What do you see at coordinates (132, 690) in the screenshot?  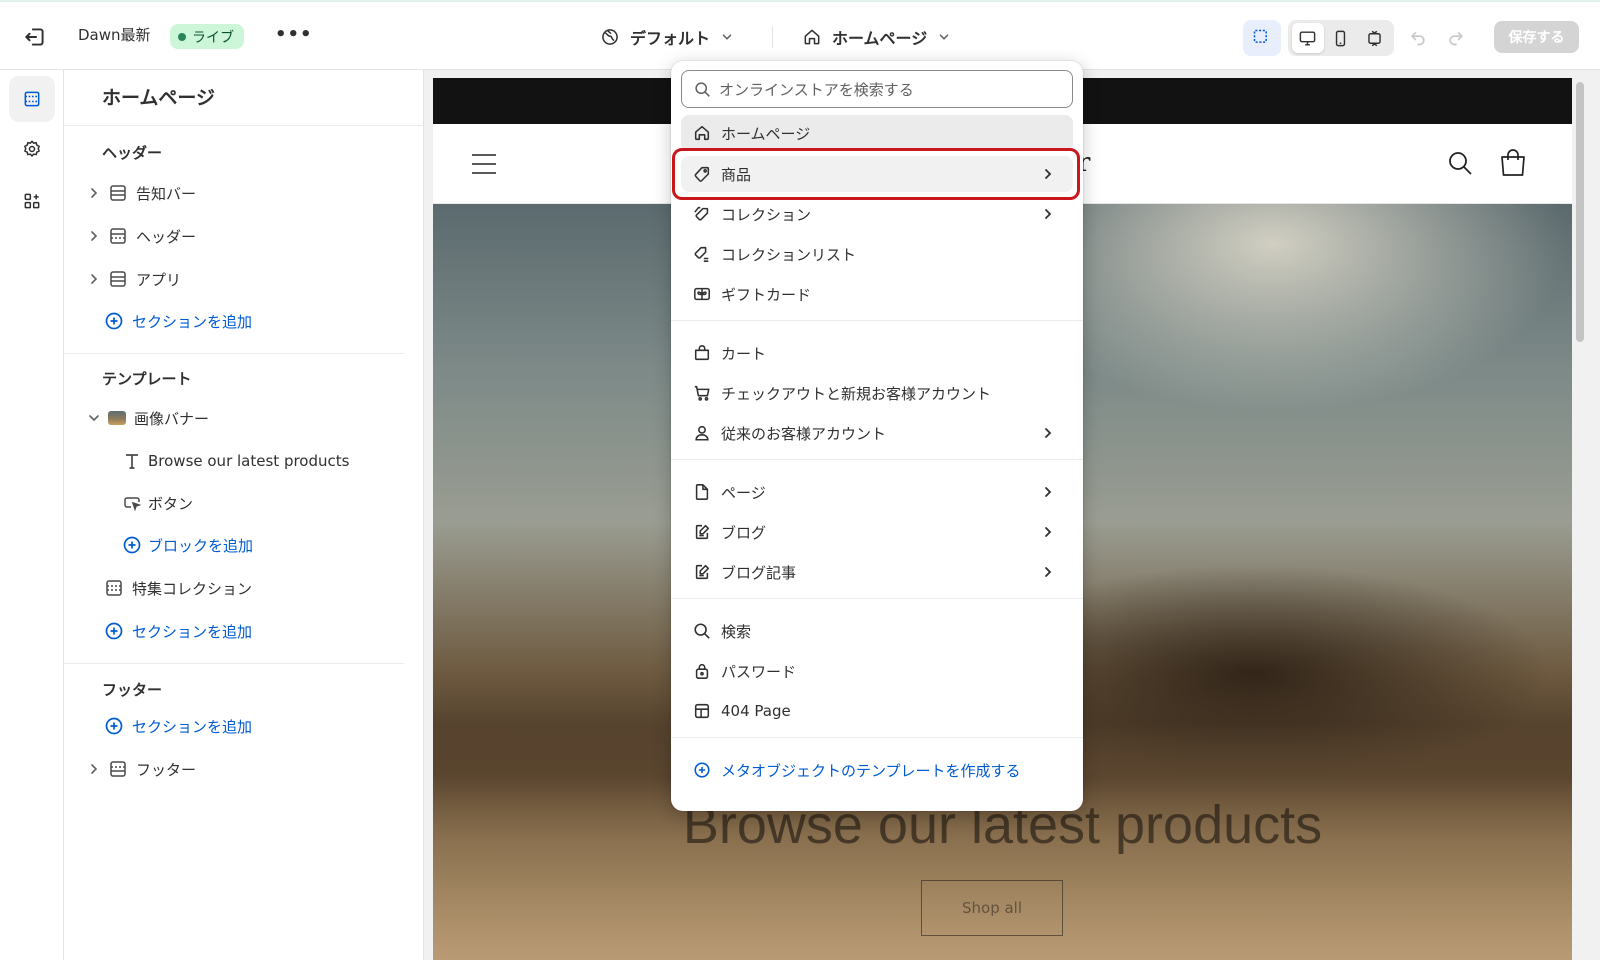 I see `footer-group-title: フッター` at bounding box center [132, 690].